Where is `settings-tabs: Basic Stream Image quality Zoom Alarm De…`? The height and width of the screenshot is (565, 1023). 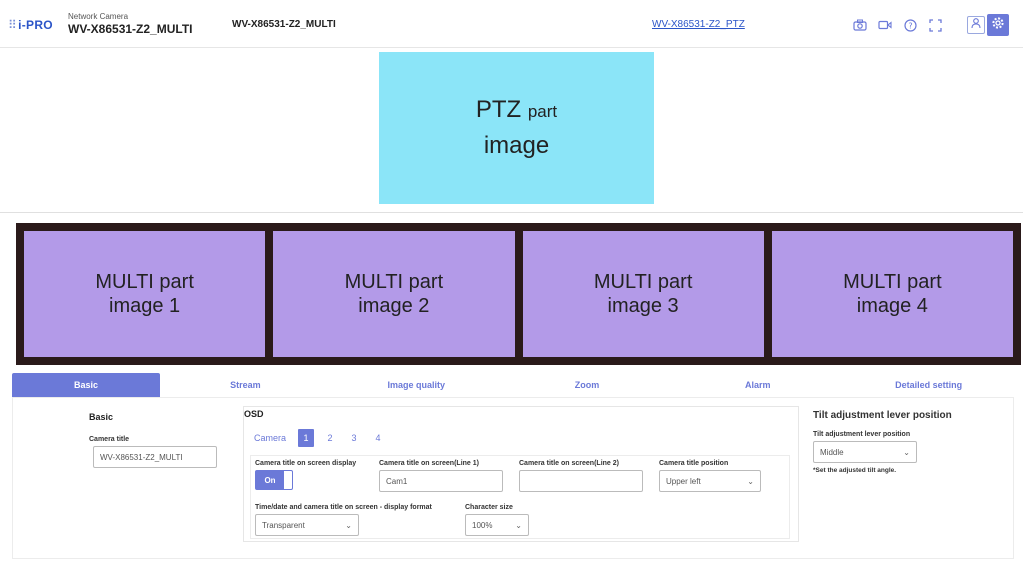
settings-tabs: Basic Stream Image quality Zoom Alarm De… is located at coordinates (513, 385).